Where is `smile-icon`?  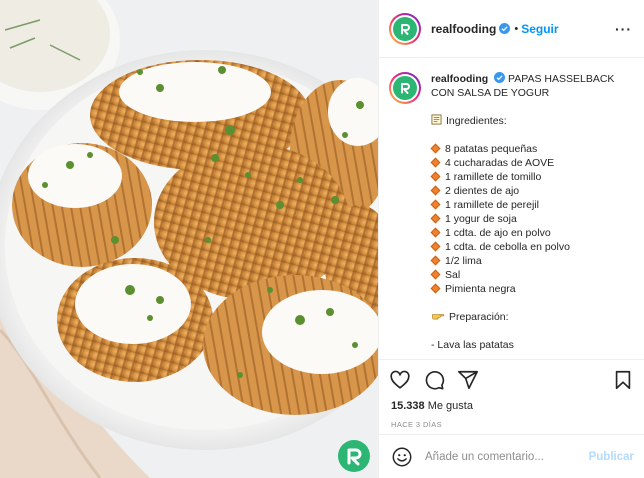
smile-icon is located at coordinates (402, 457).